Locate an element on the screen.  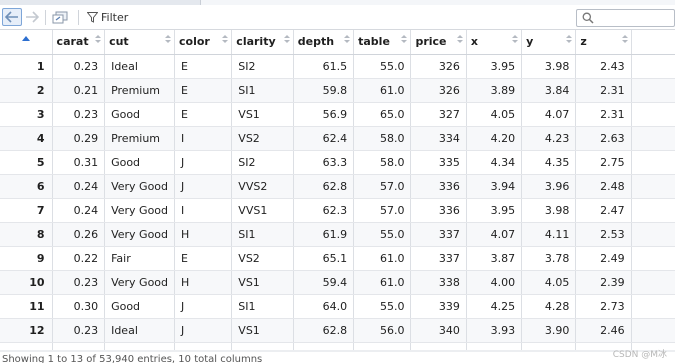
column-header-6: price is located at coordinates (438, 42).